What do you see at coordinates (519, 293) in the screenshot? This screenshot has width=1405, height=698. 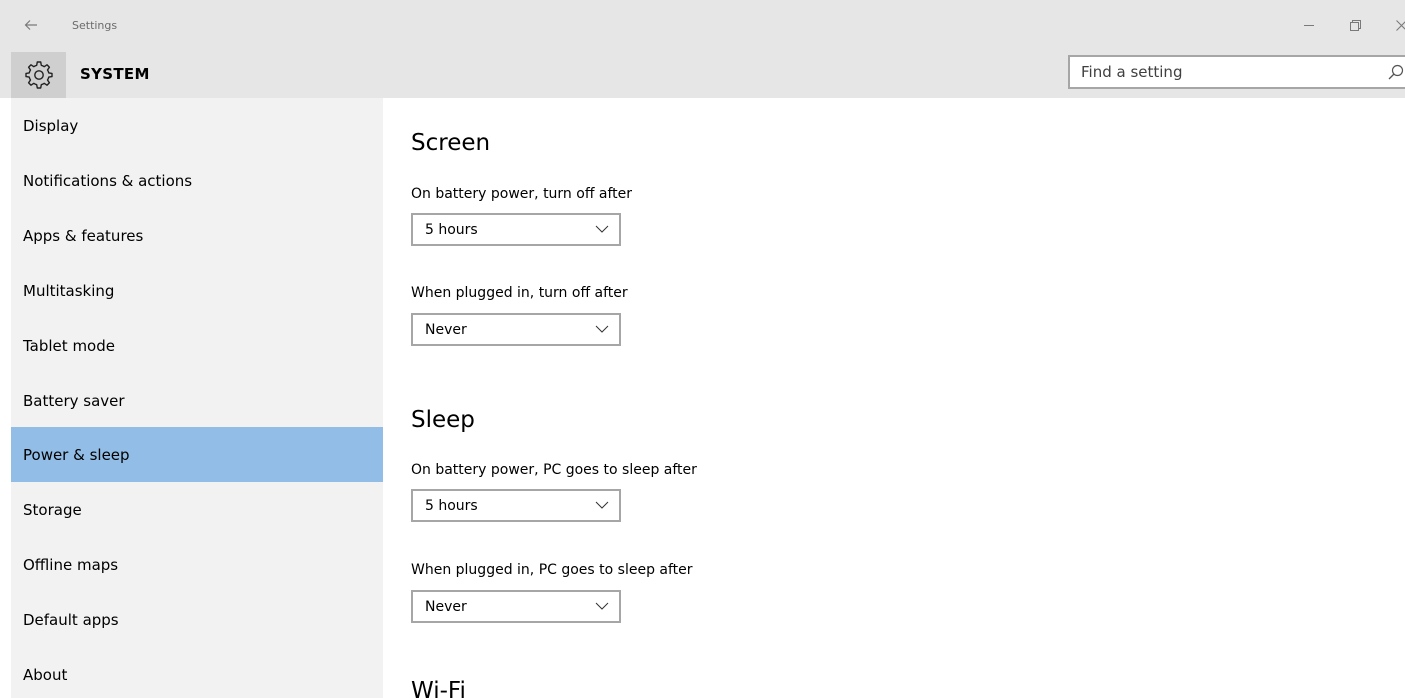 I see `screen-plugged-label: When plugged in, turn off after` at bounding box center [519, 293].